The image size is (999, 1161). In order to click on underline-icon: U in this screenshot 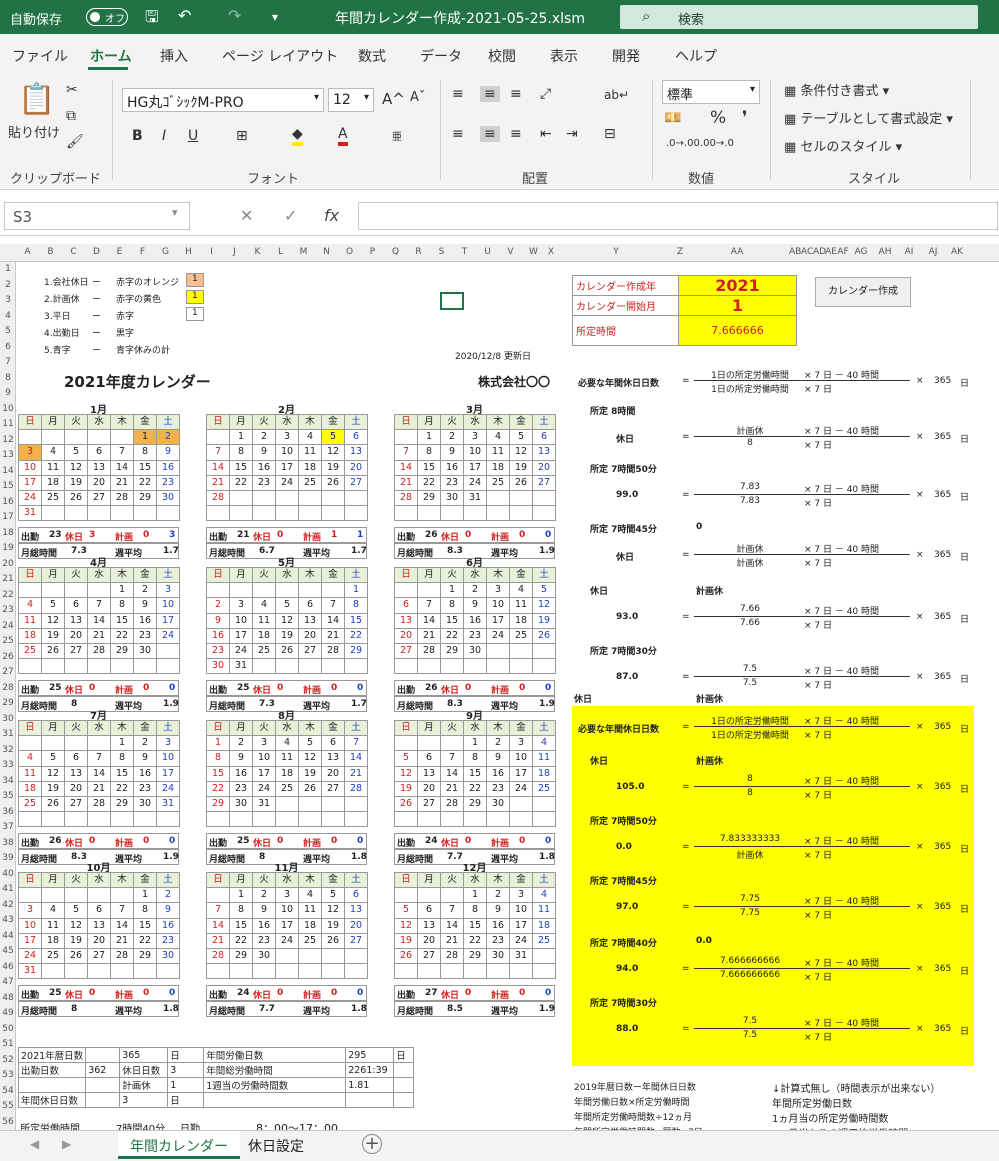, I will do `click(193, 136)`.